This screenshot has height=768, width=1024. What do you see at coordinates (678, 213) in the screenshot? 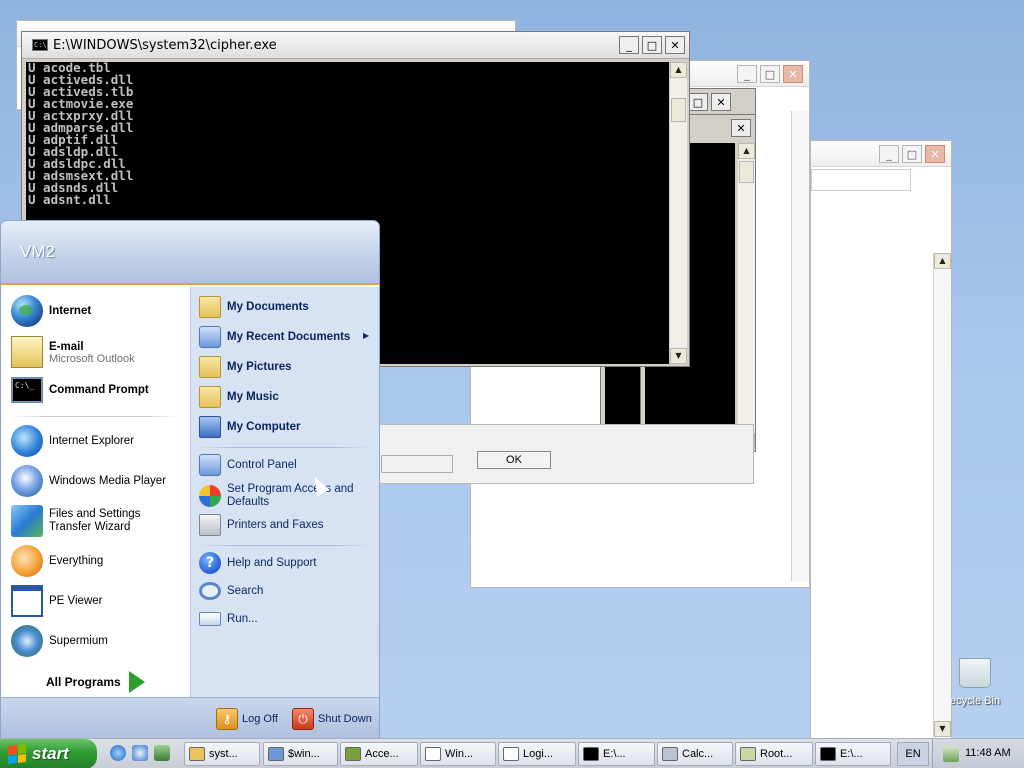
I see `console-scrollbar: ▲ ▼` at bounding box center [678, 213].